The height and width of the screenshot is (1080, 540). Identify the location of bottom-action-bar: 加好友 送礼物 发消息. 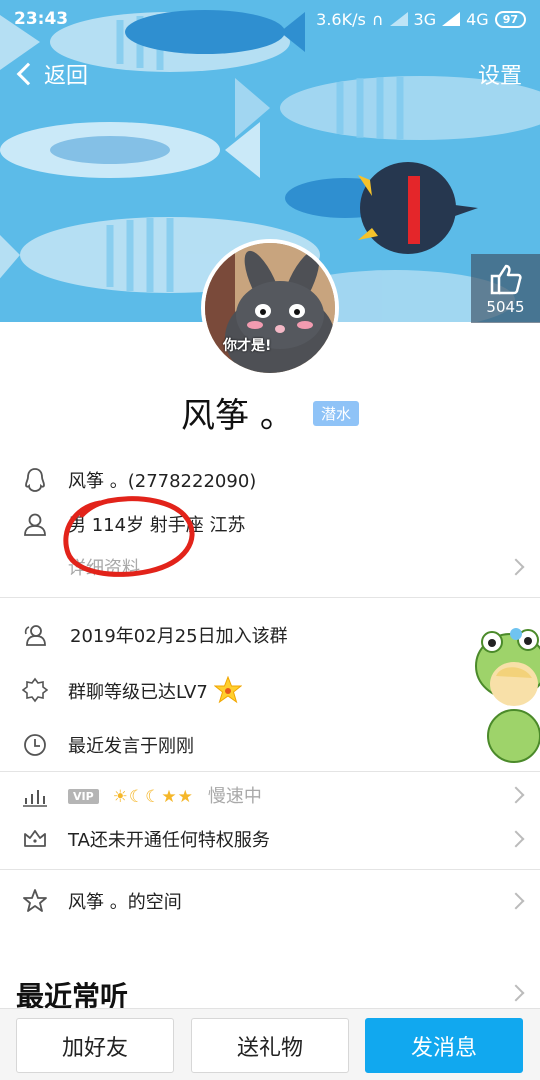
(270, 1044).